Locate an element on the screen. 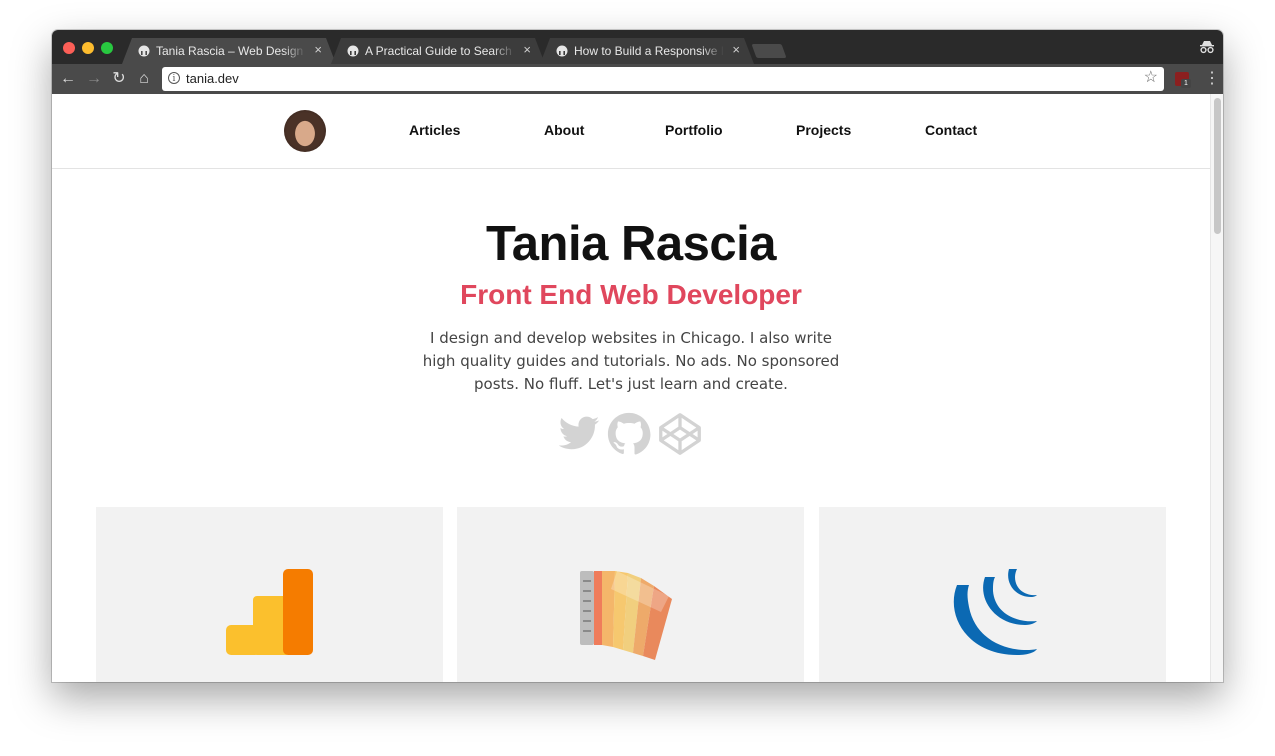  nav-link-projects: Projects is located at coordinates (823, 130).